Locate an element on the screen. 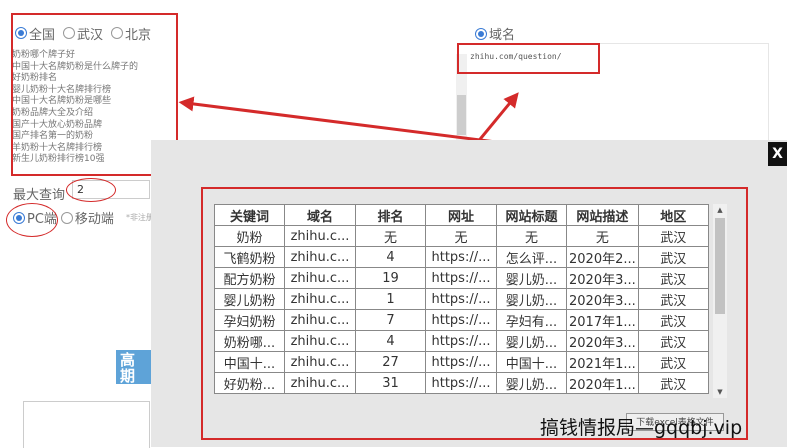 The height and width of the screenshot is (448, 787). platform-label: 移动端 is located at coordinates (94, 219).